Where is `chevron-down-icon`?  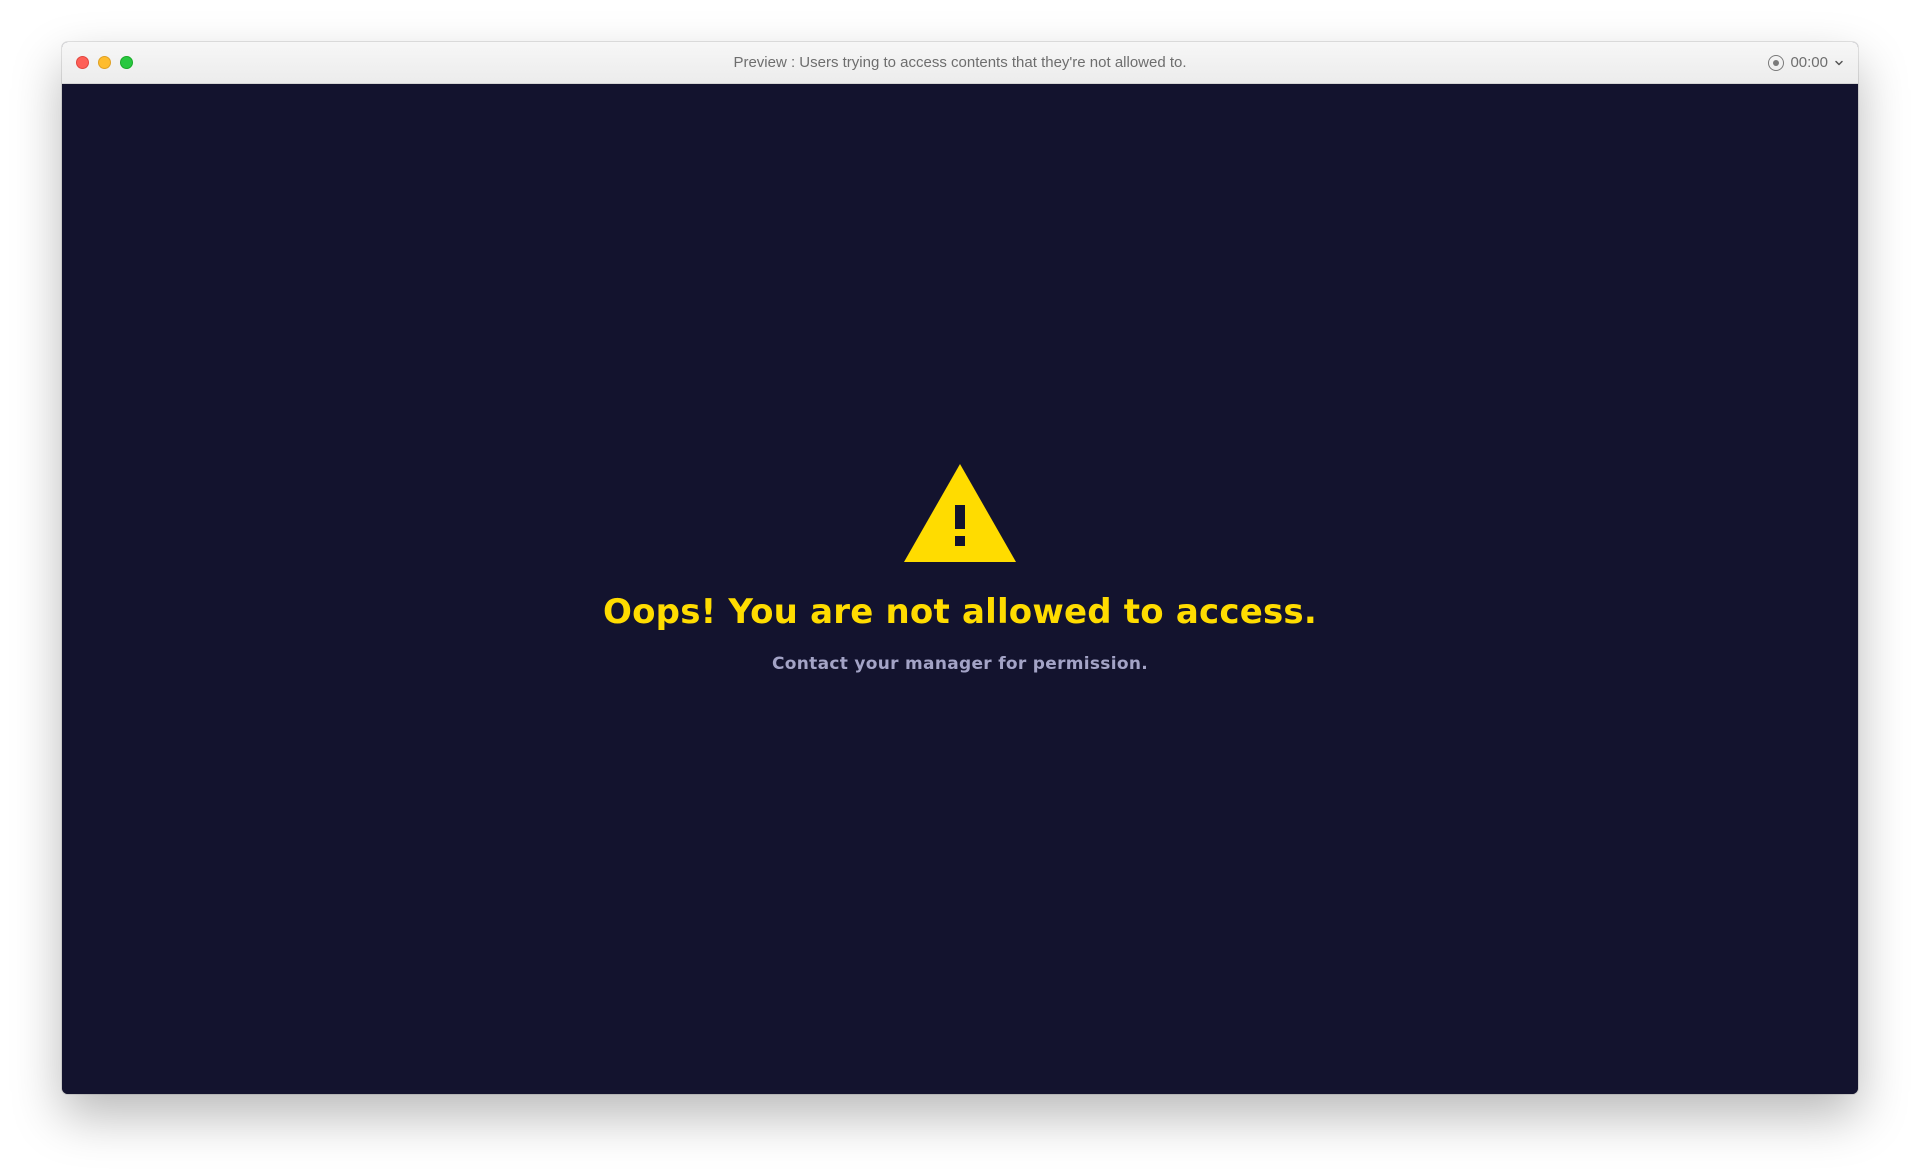
chevron-down-icon is located at coordinates (1839, 63).